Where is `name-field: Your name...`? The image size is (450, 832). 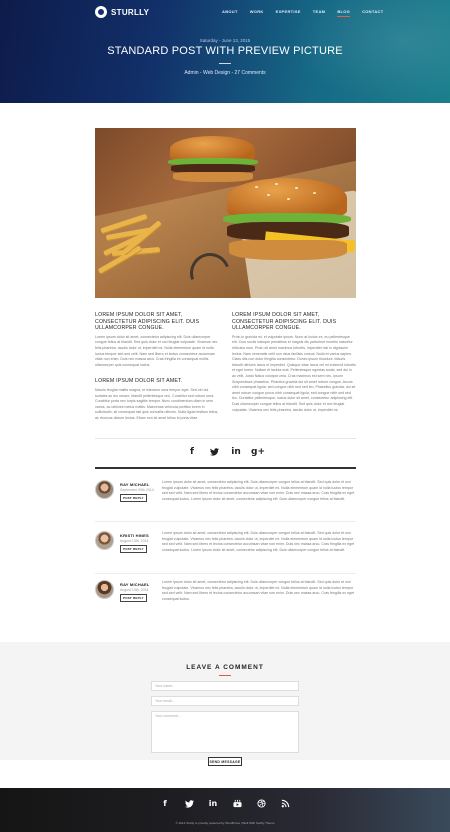
name-field: Your name... is located at coordinates (225, 686).